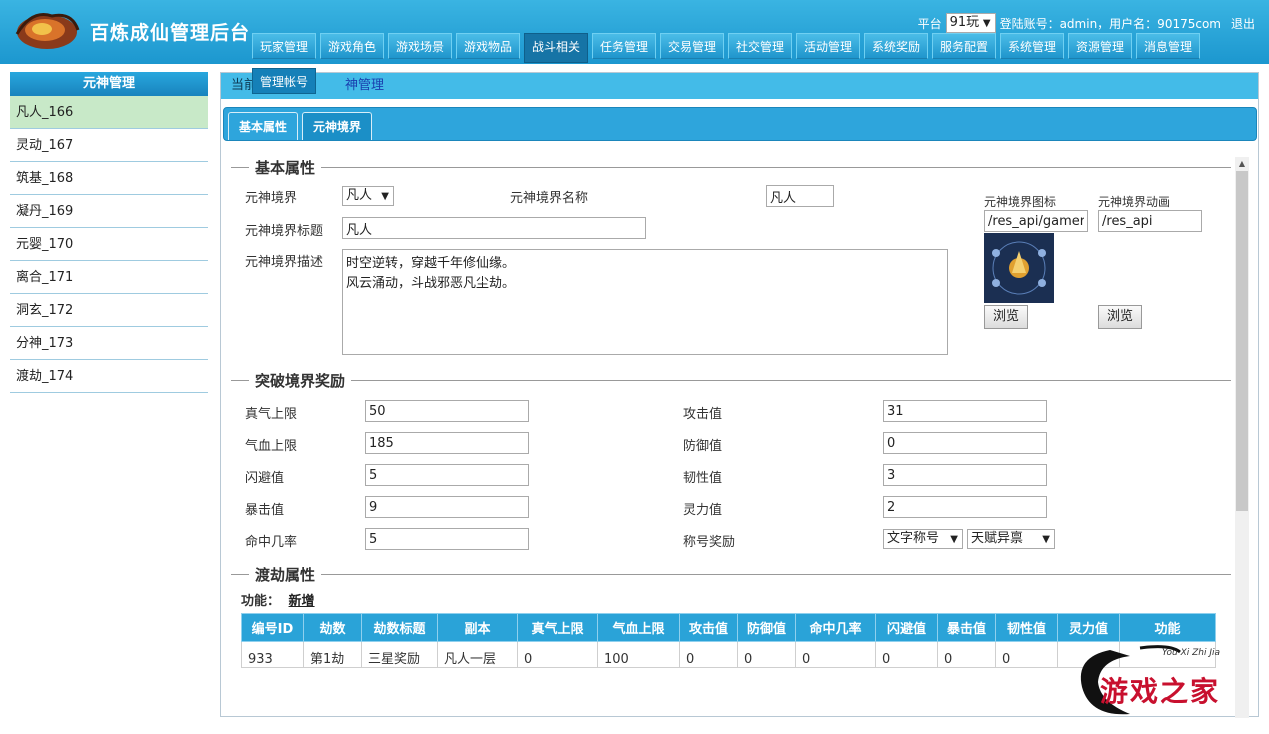  I want to click on nav-item-3: 游戏物品, so click(488, 46).